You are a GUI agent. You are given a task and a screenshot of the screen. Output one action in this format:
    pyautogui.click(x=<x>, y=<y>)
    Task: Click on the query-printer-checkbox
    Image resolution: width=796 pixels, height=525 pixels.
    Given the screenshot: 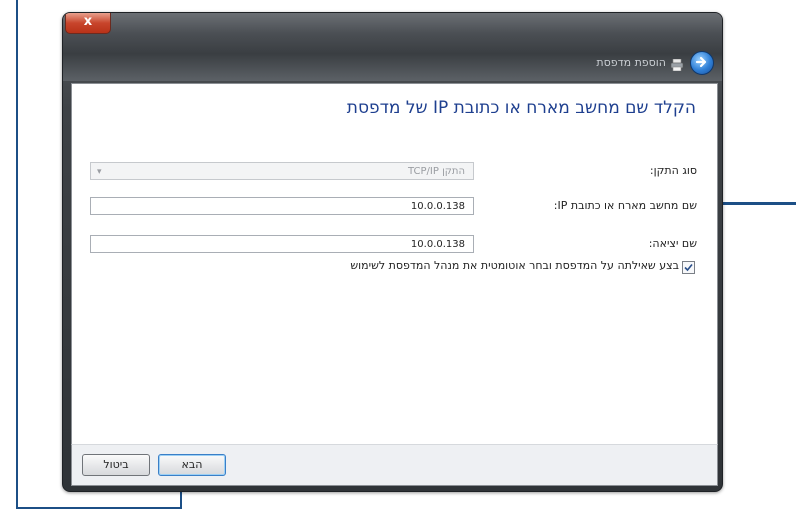 What is the action you would take?
    pyautogui.click(x=688, y=267)
    